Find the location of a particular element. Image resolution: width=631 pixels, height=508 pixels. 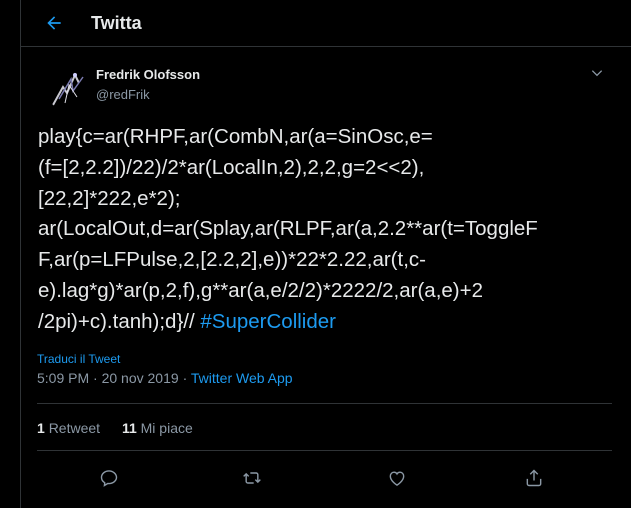

avatar is located at coordinates (69, 87).